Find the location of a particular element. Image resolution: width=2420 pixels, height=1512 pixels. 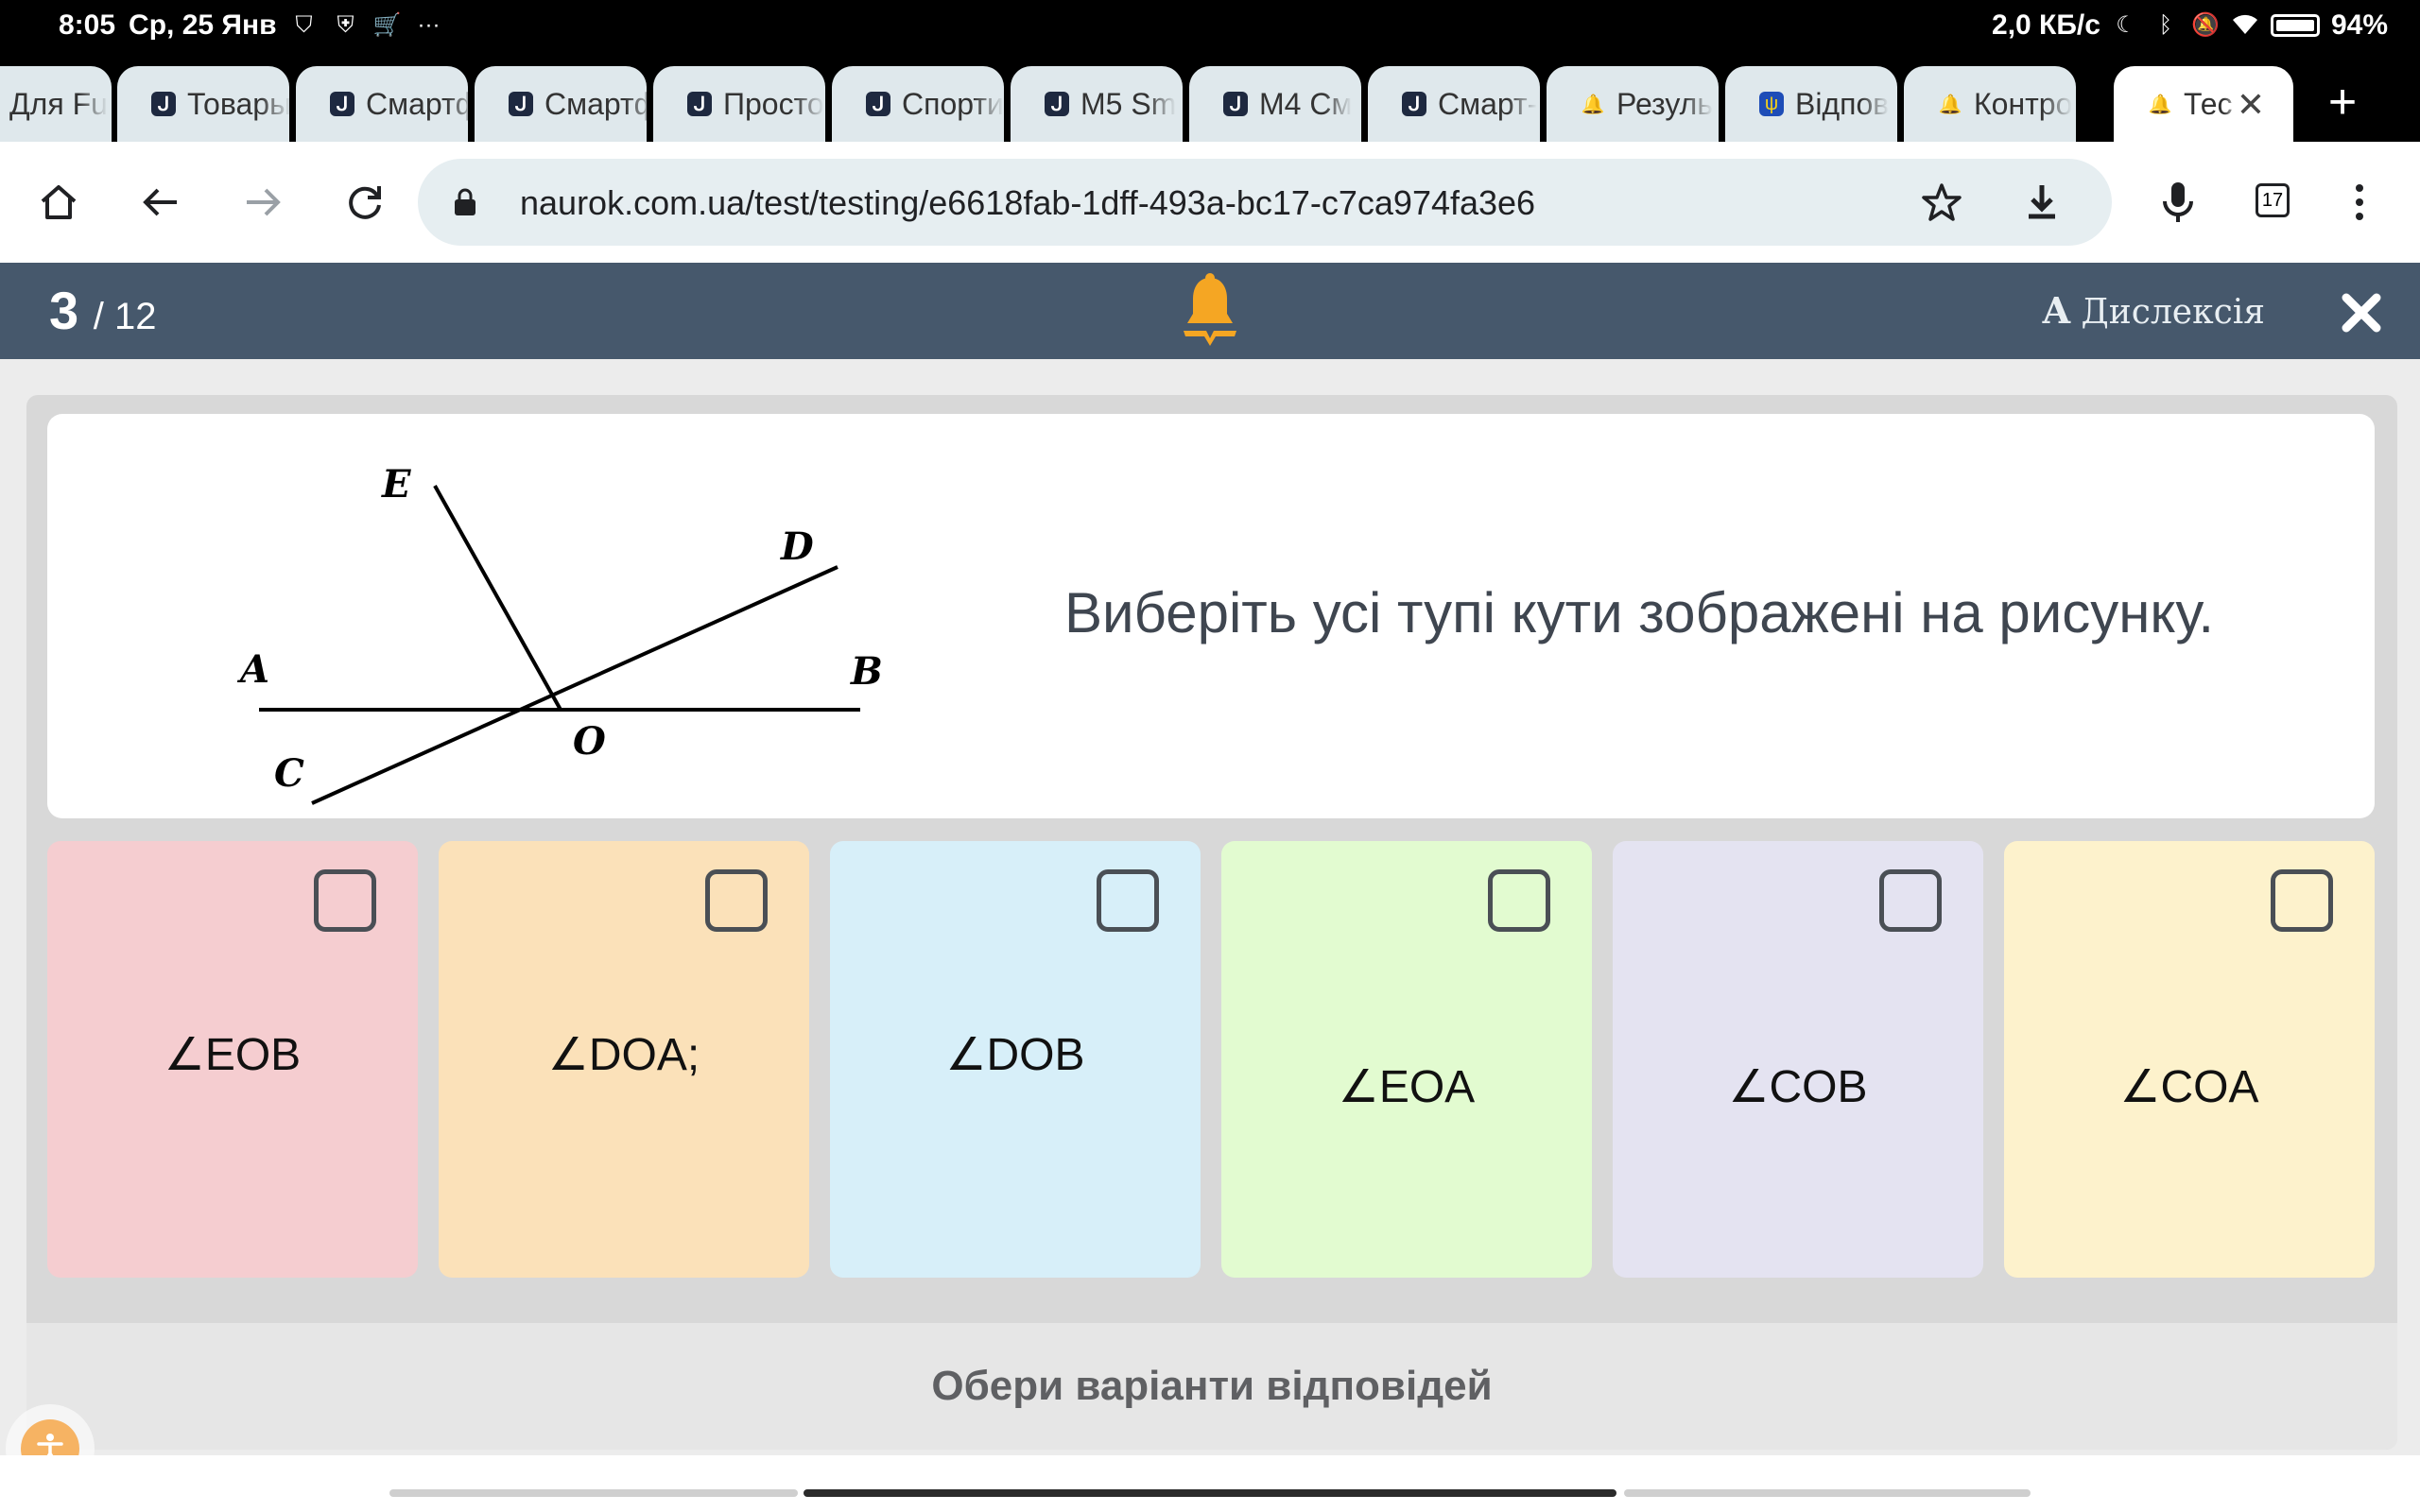

forward-button is located at coordinates (262, 202).